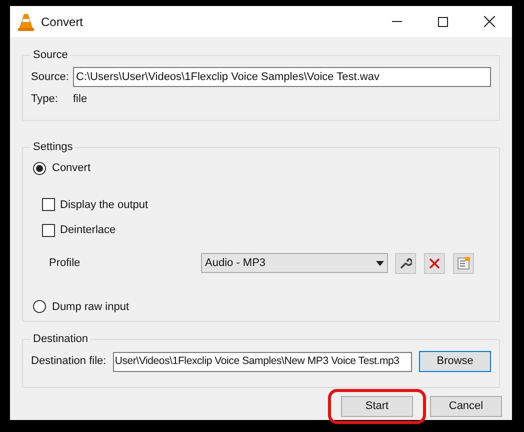 This screenshot has height=432, width=524. What do you see at coordinates (380, 263) in the screenshot?
I see `dropdown-arrow-icon` at bounding box center [380, 263].